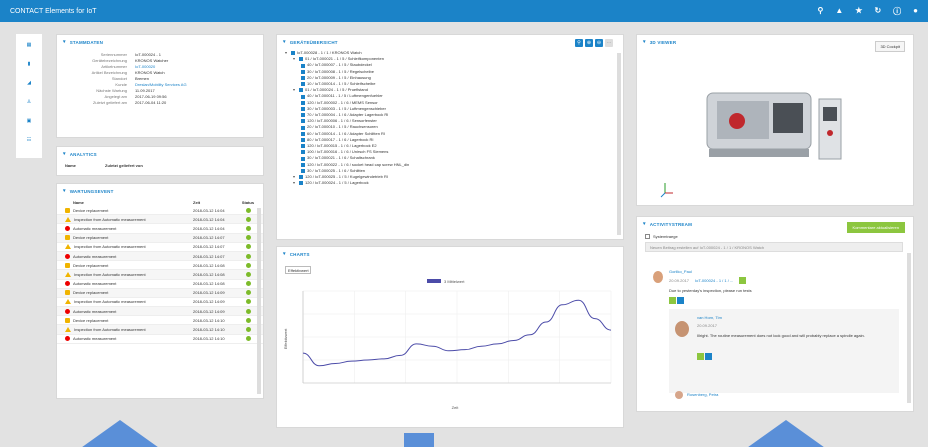 This screenshot has height=447, width=928. Describe the element at coordinates (450, 42) in the screenshot. I see `geraete-header: ▾ GERÄTEÜBERSICHT` at that location.